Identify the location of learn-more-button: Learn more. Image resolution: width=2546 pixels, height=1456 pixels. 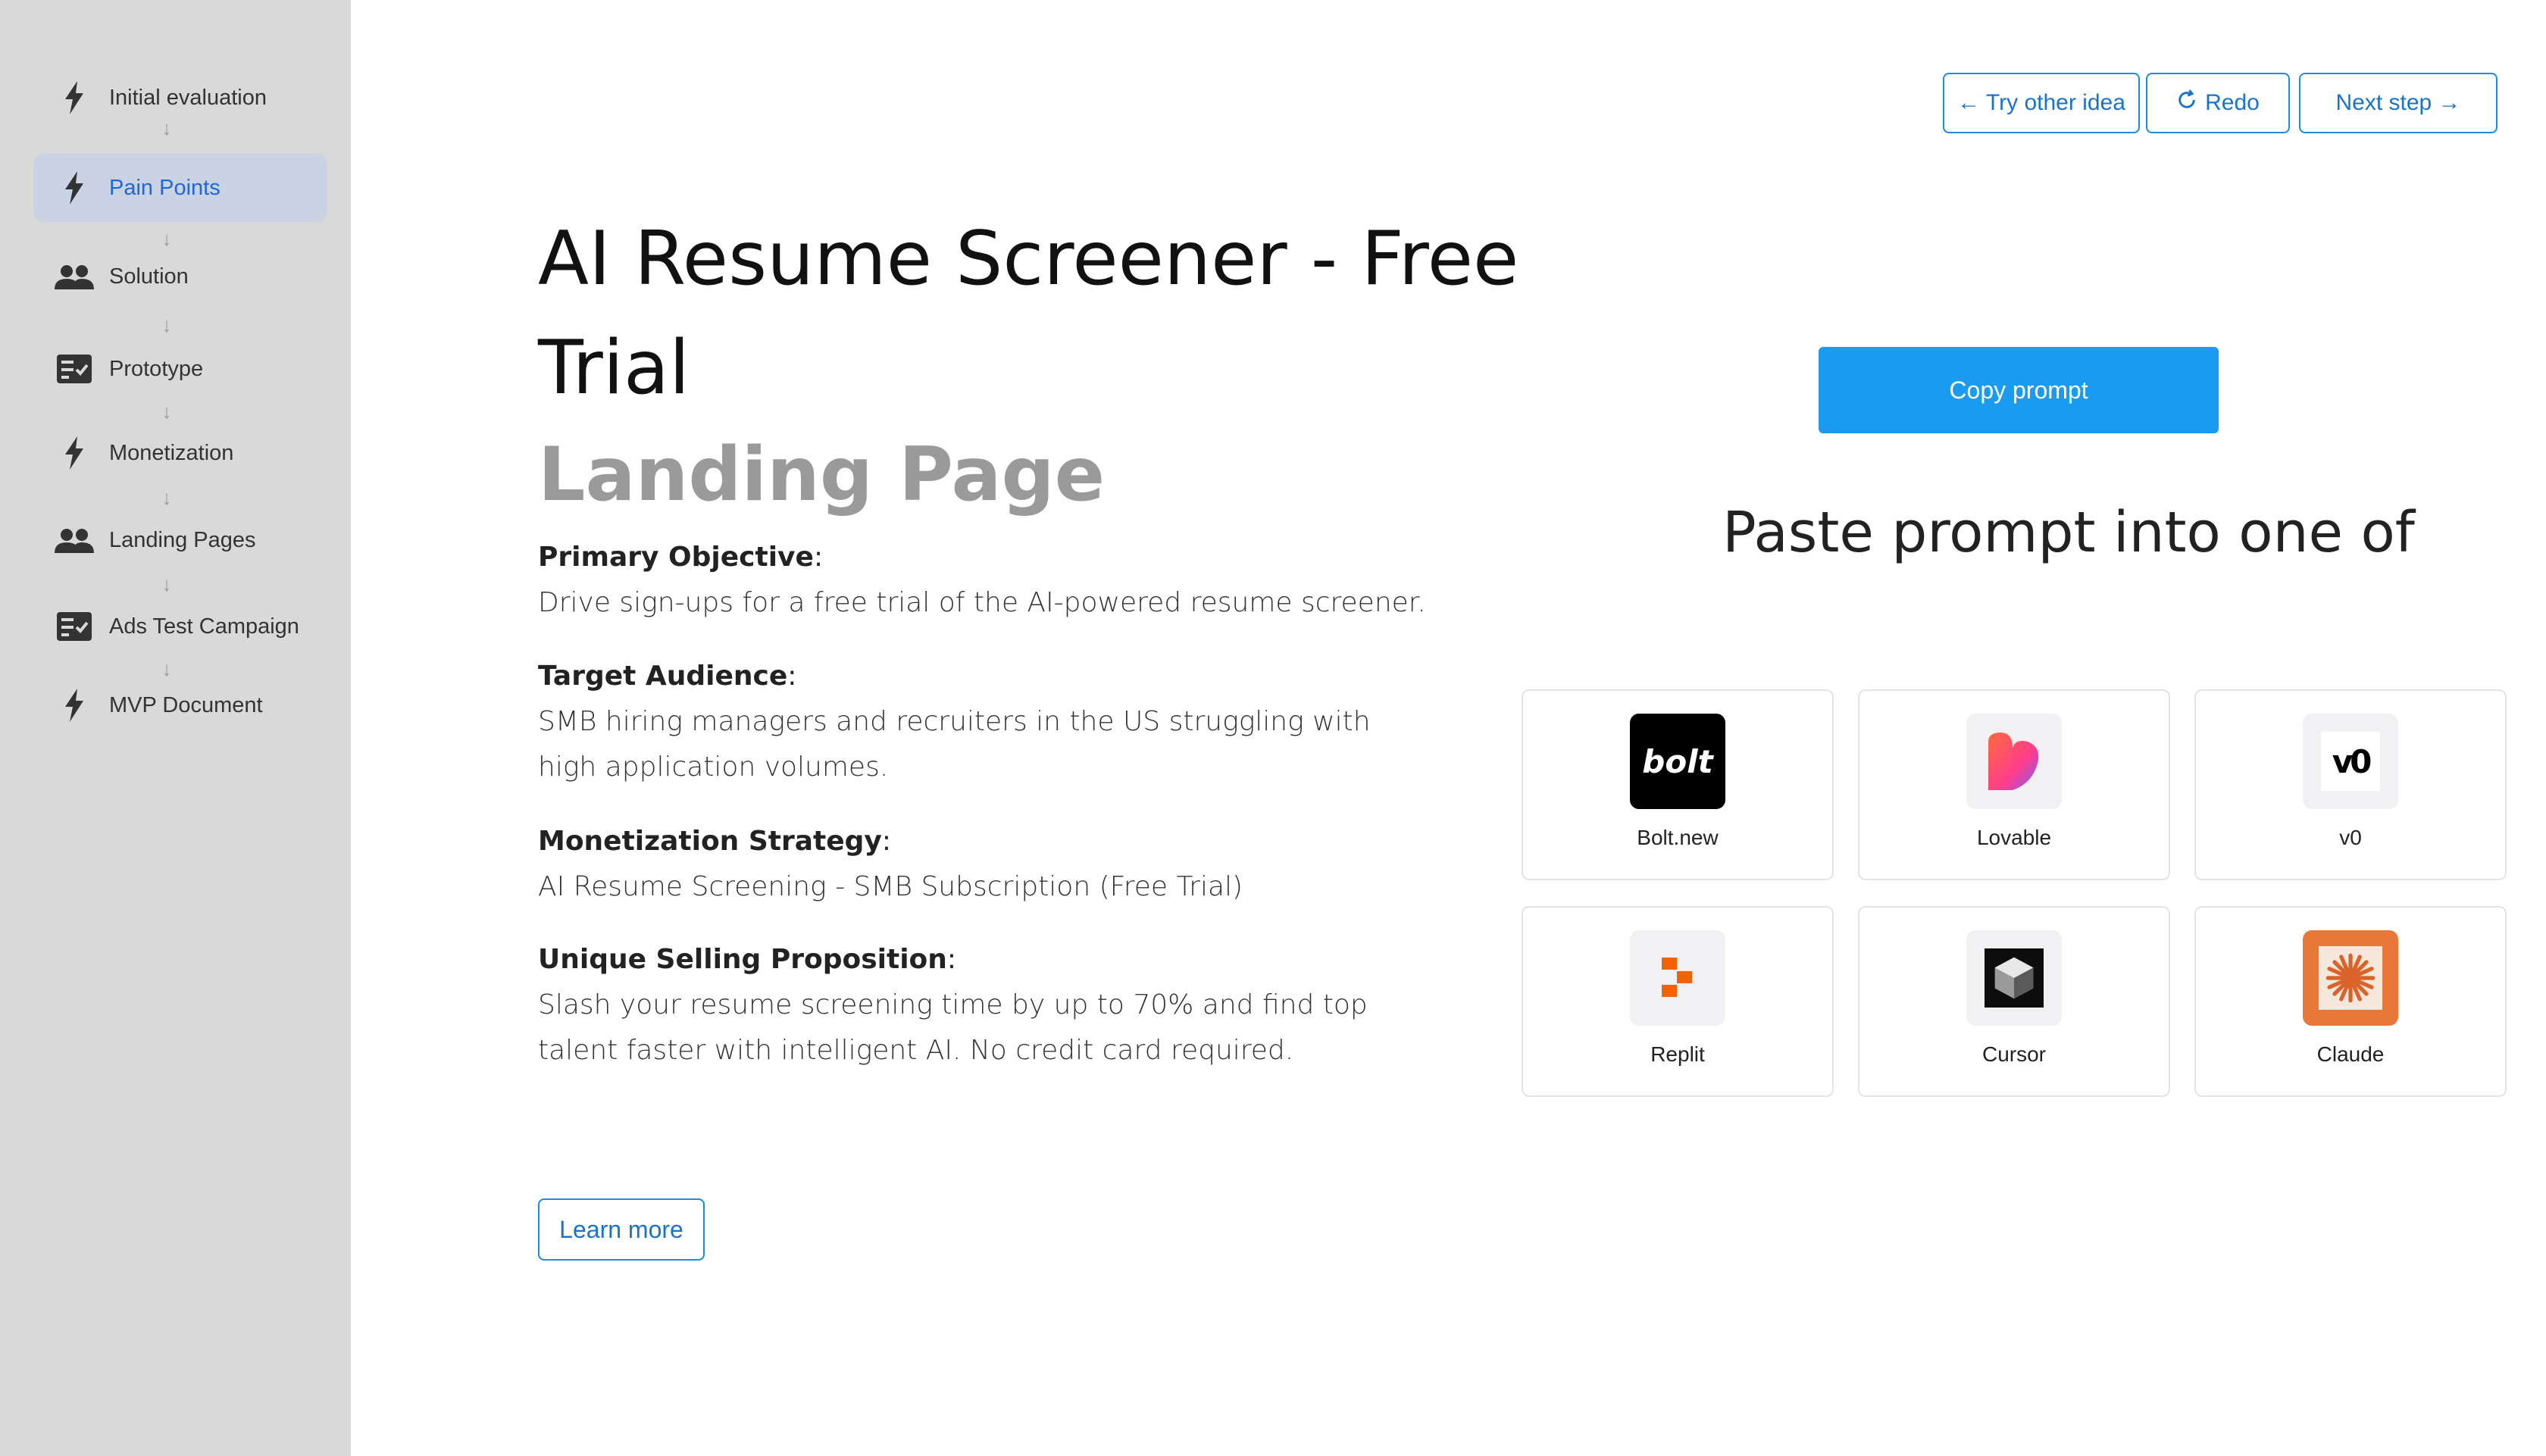
(621, 1229).